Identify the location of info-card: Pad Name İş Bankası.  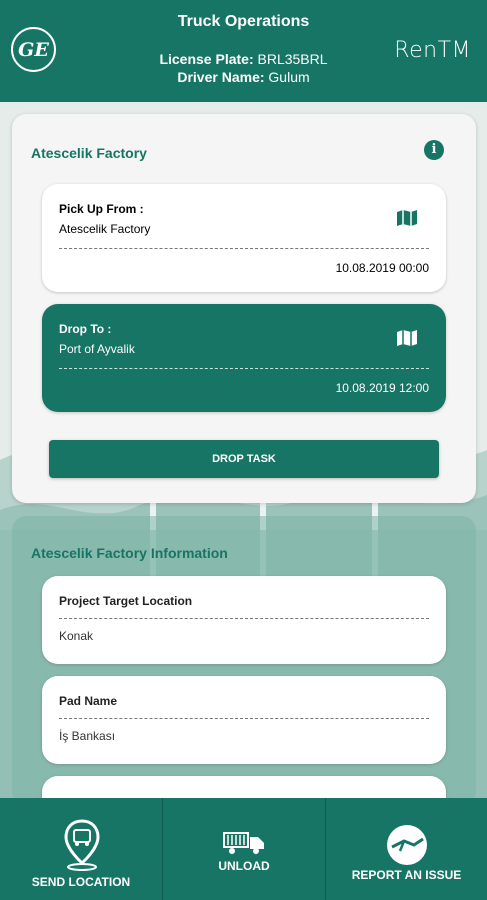
(244, 720).